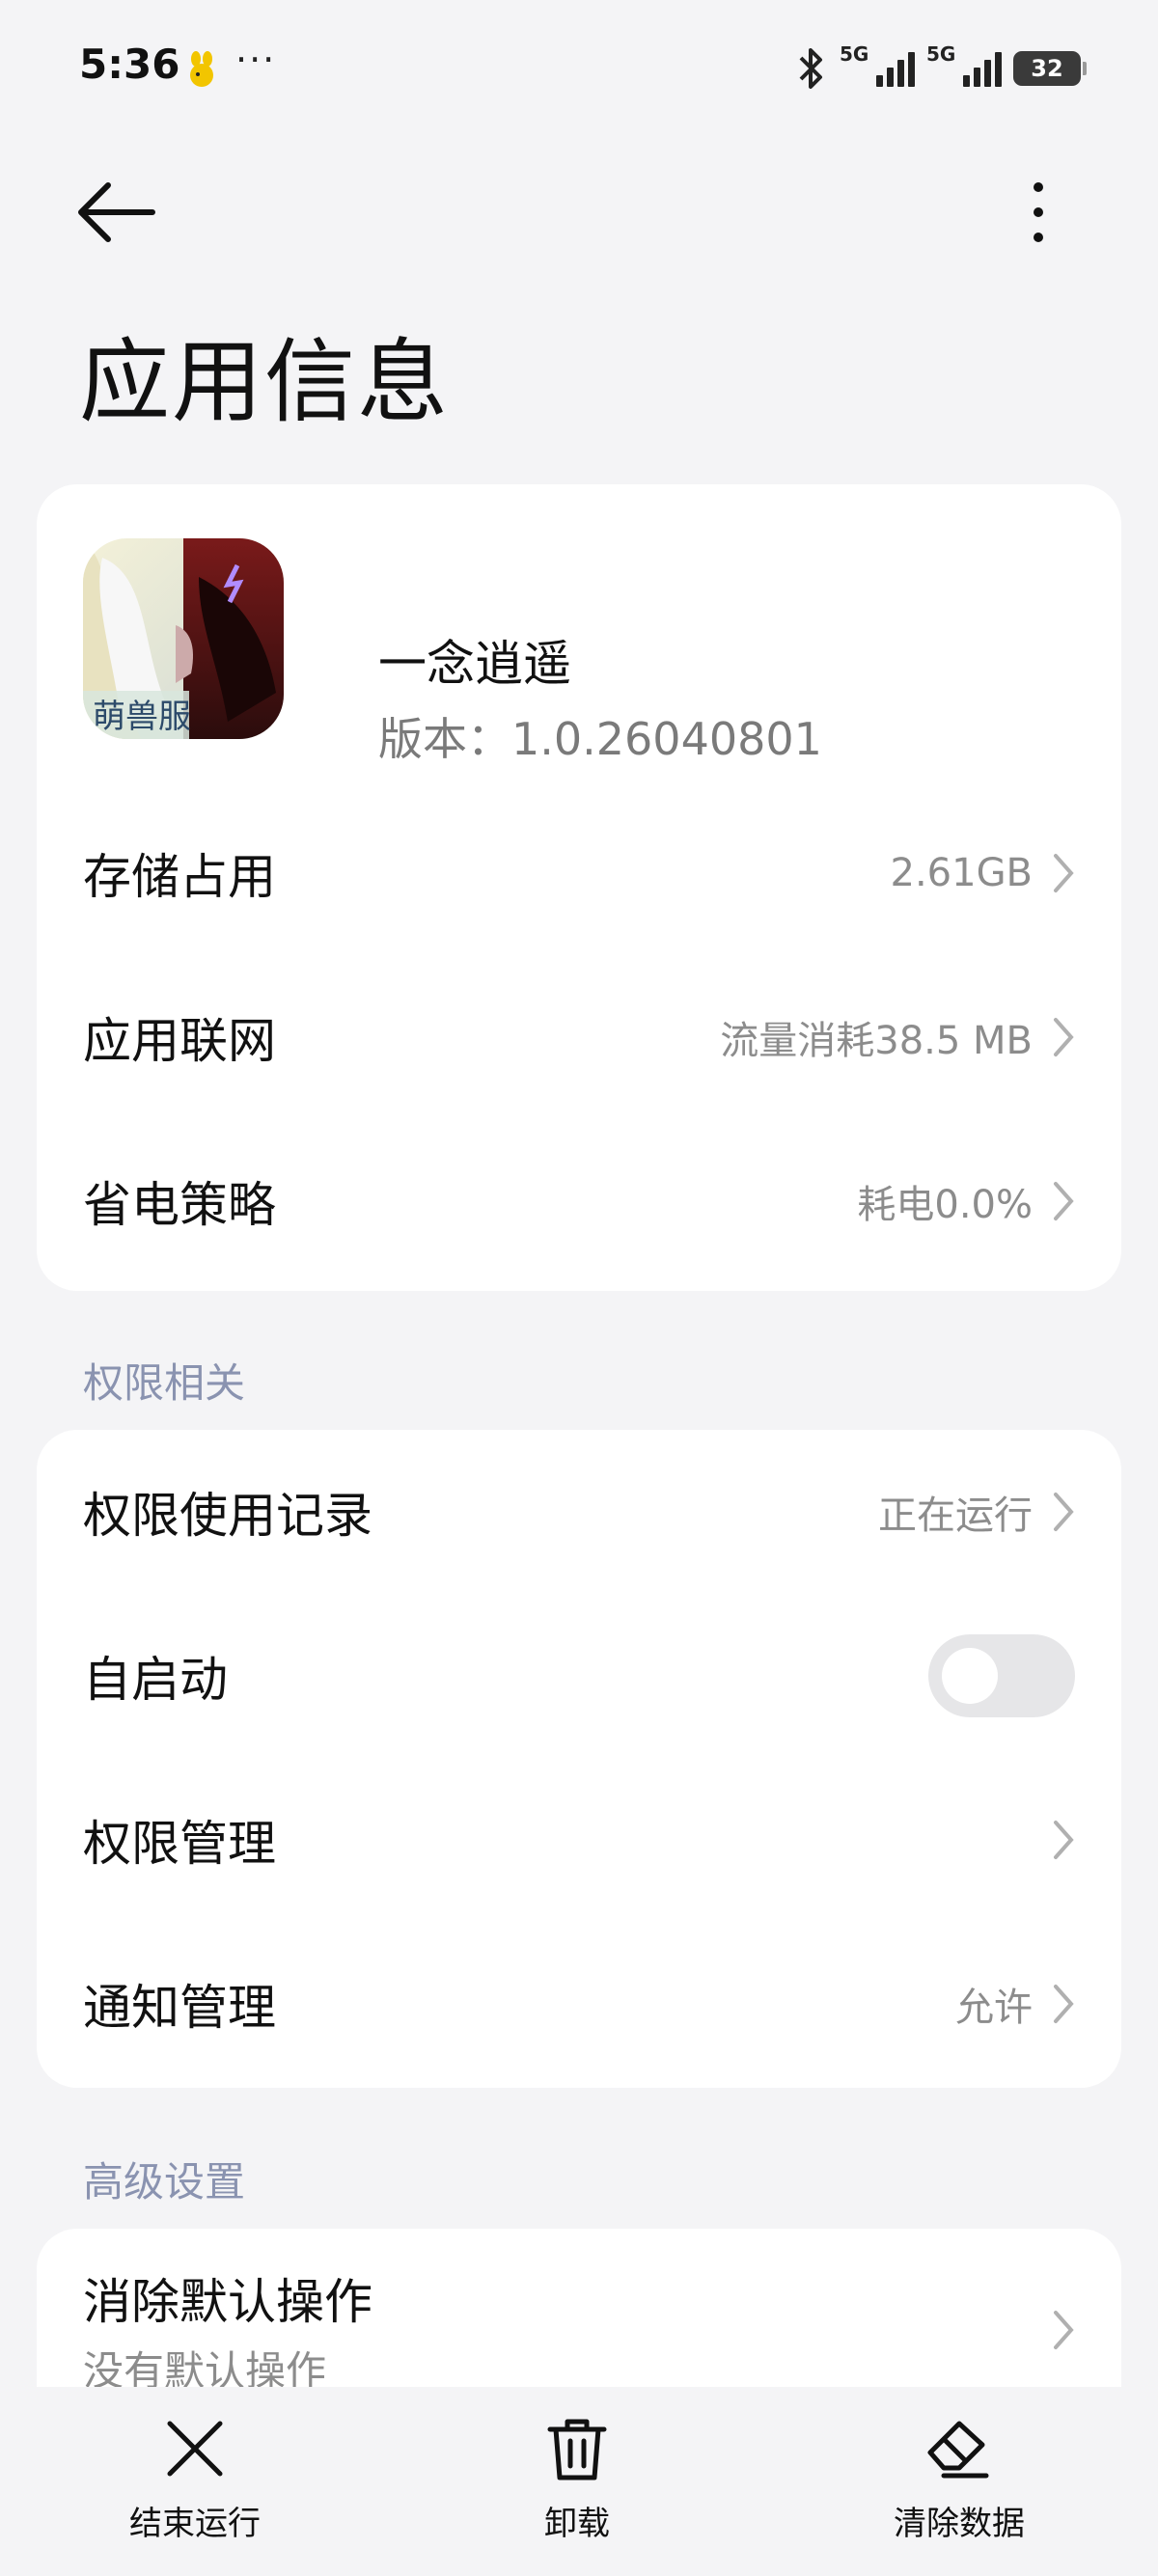 This screenshot has height=2576, width=1158. What do you see at coordinates (183, 639) in the screenshot?
I see `app-icon: 萌兽服` at bounding box center [183, 639].